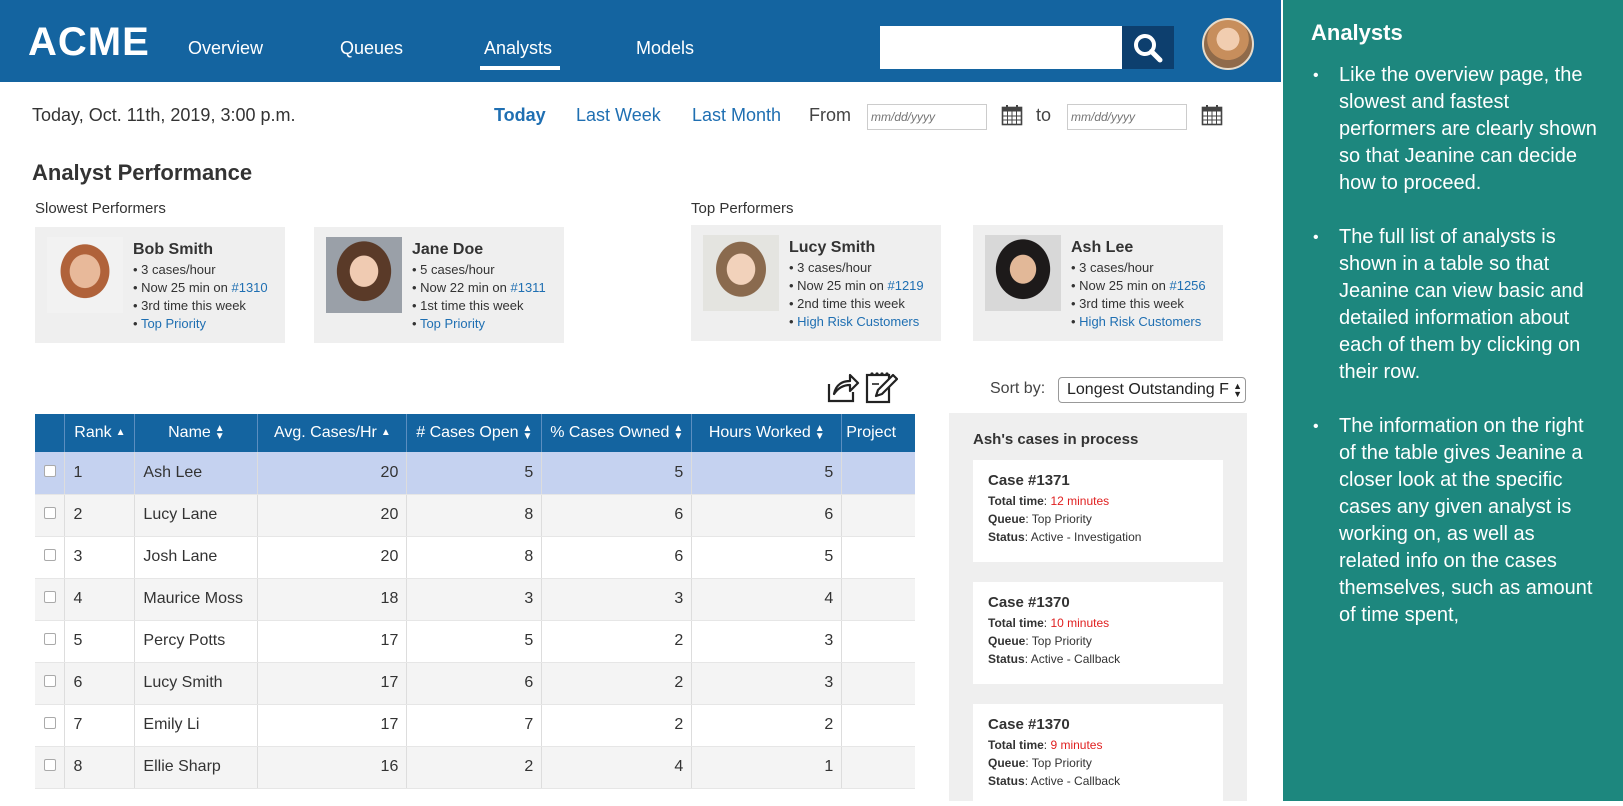 The width and height of the screenshot is (1623, 806). What do you see at coordinates (520, 115) in the screenshot?
I see `range-today: Today` at bounding box center [520, 115].